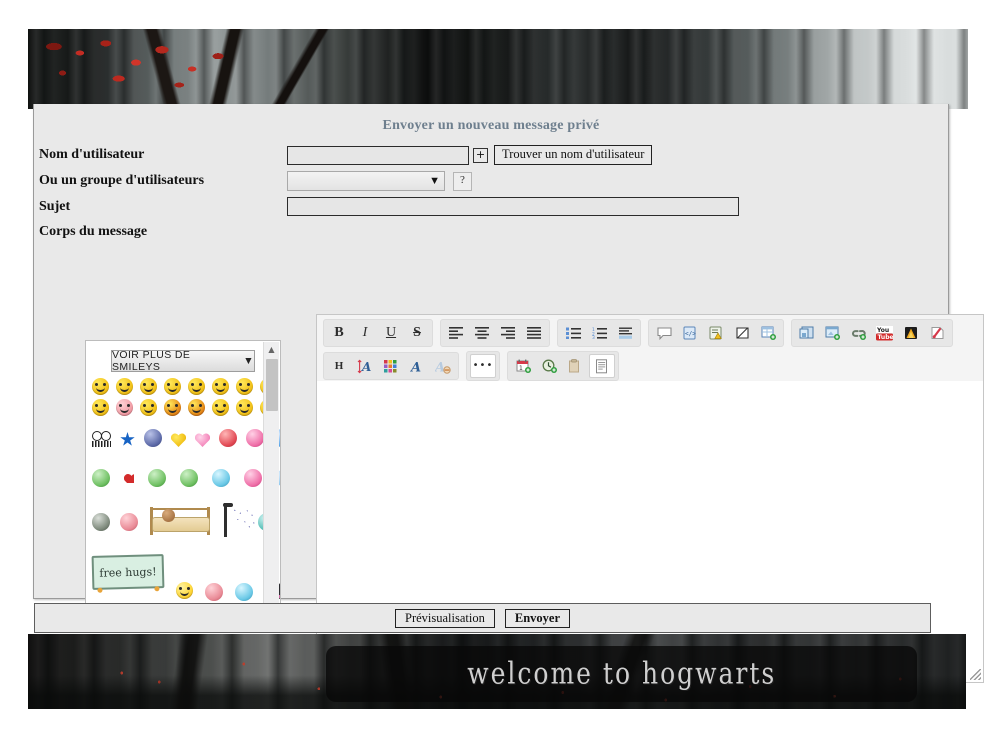 This screenshot has height=731, width=991. I want to click on smiley-yellow-heart-icon, so click(178, 440).